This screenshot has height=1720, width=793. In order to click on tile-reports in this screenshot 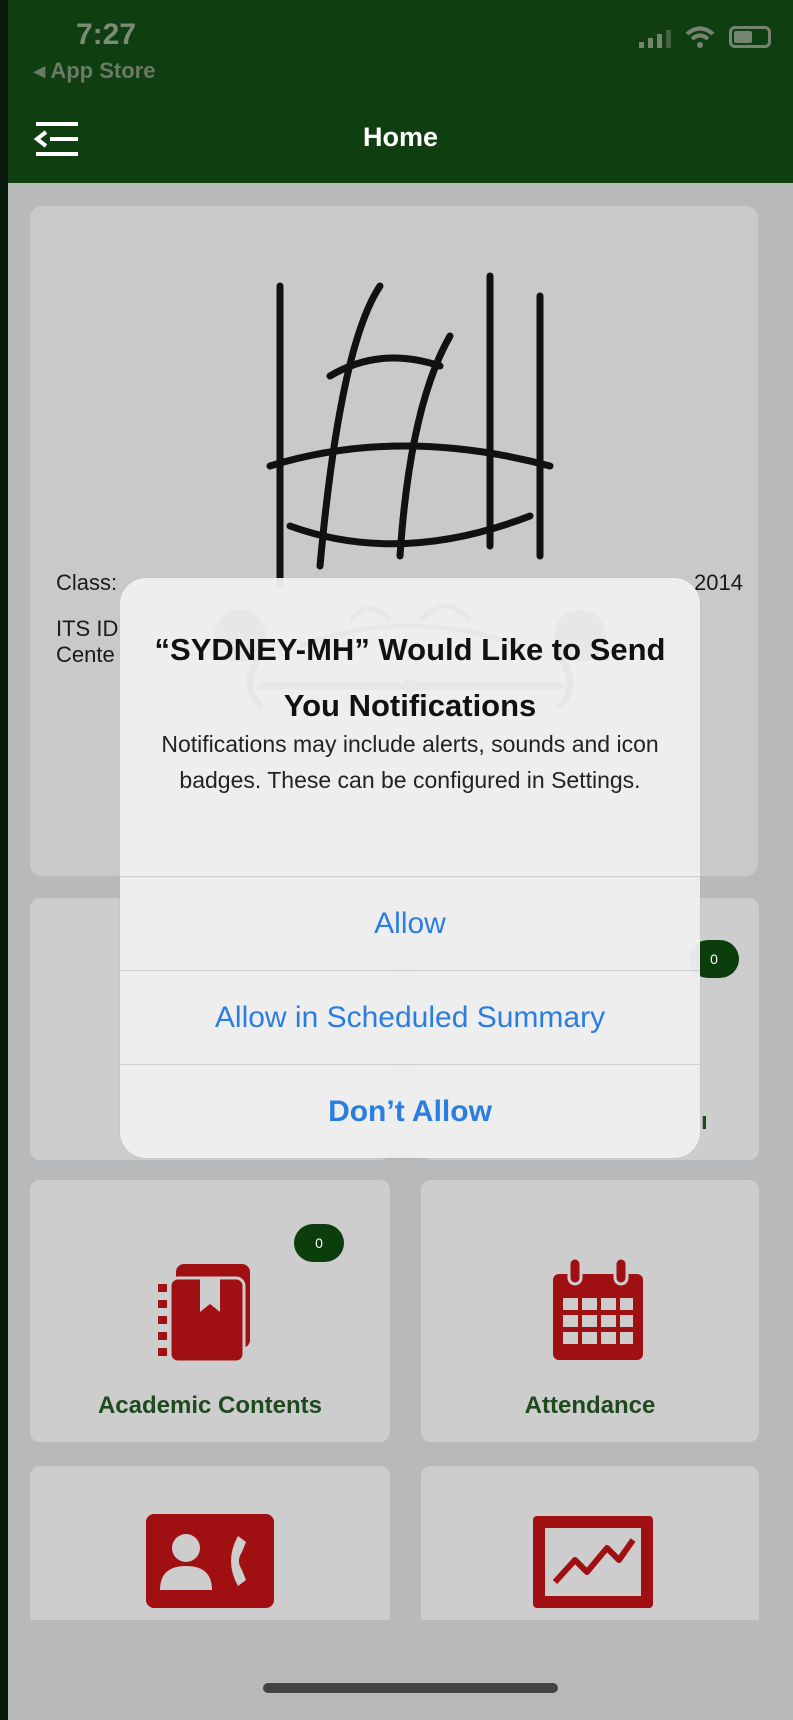, I will do `click(590, 1546)`.